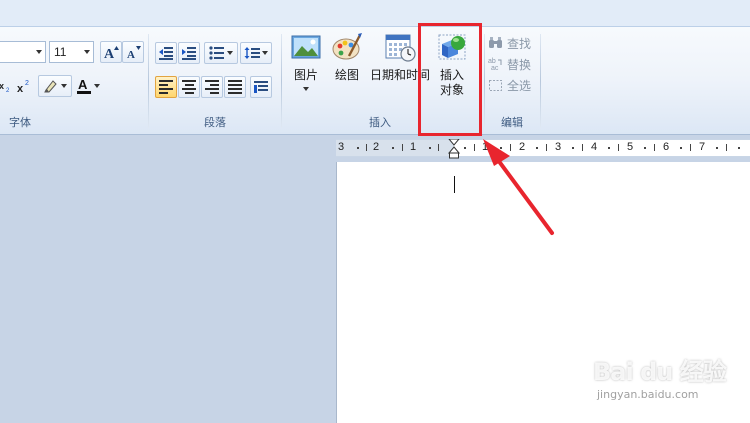 The height and width of the screenshot is (423, 750). Describe the element at coordinates (660, 372) in the screenshot. I see `watermark-brand: Bai du 经验` at that location.